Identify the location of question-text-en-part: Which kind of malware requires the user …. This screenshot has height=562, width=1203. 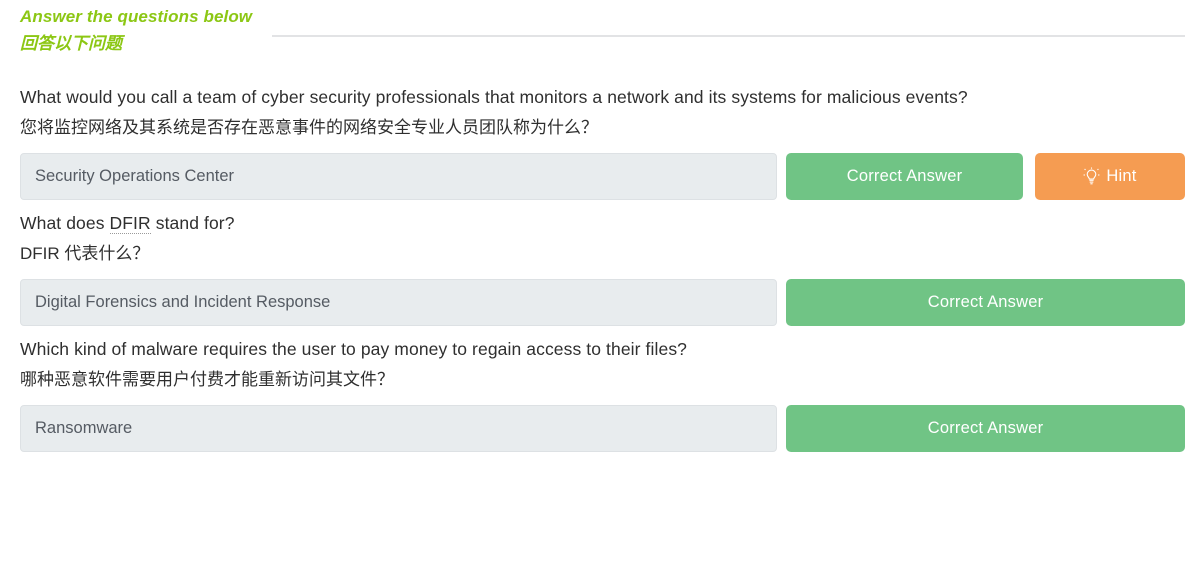
(354, 349).